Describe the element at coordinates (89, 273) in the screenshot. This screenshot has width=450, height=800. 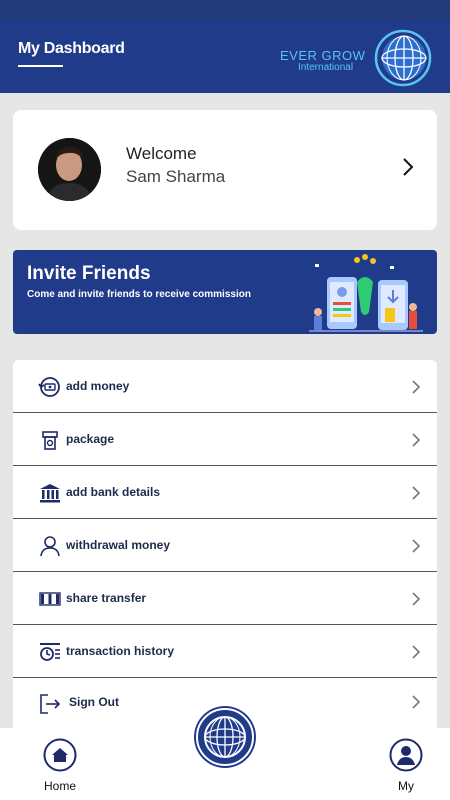
I see `invite-title: Invite Friends` at that location.